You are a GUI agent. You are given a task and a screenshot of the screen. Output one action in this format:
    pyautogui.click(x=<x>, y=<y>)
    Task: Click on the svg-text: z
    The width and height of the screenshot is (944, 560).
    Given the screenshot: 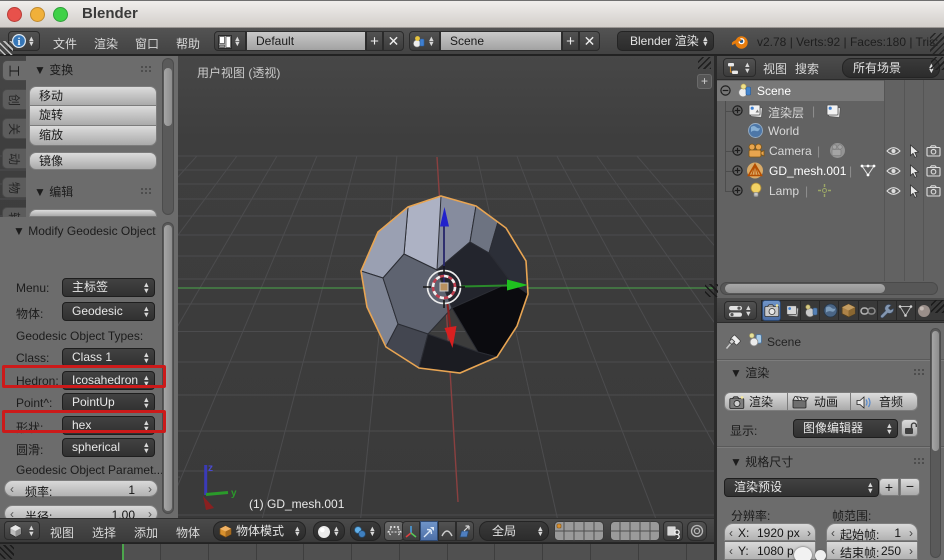 What is the action you would take?
    pyautogui.click(x=210, y=468)
    